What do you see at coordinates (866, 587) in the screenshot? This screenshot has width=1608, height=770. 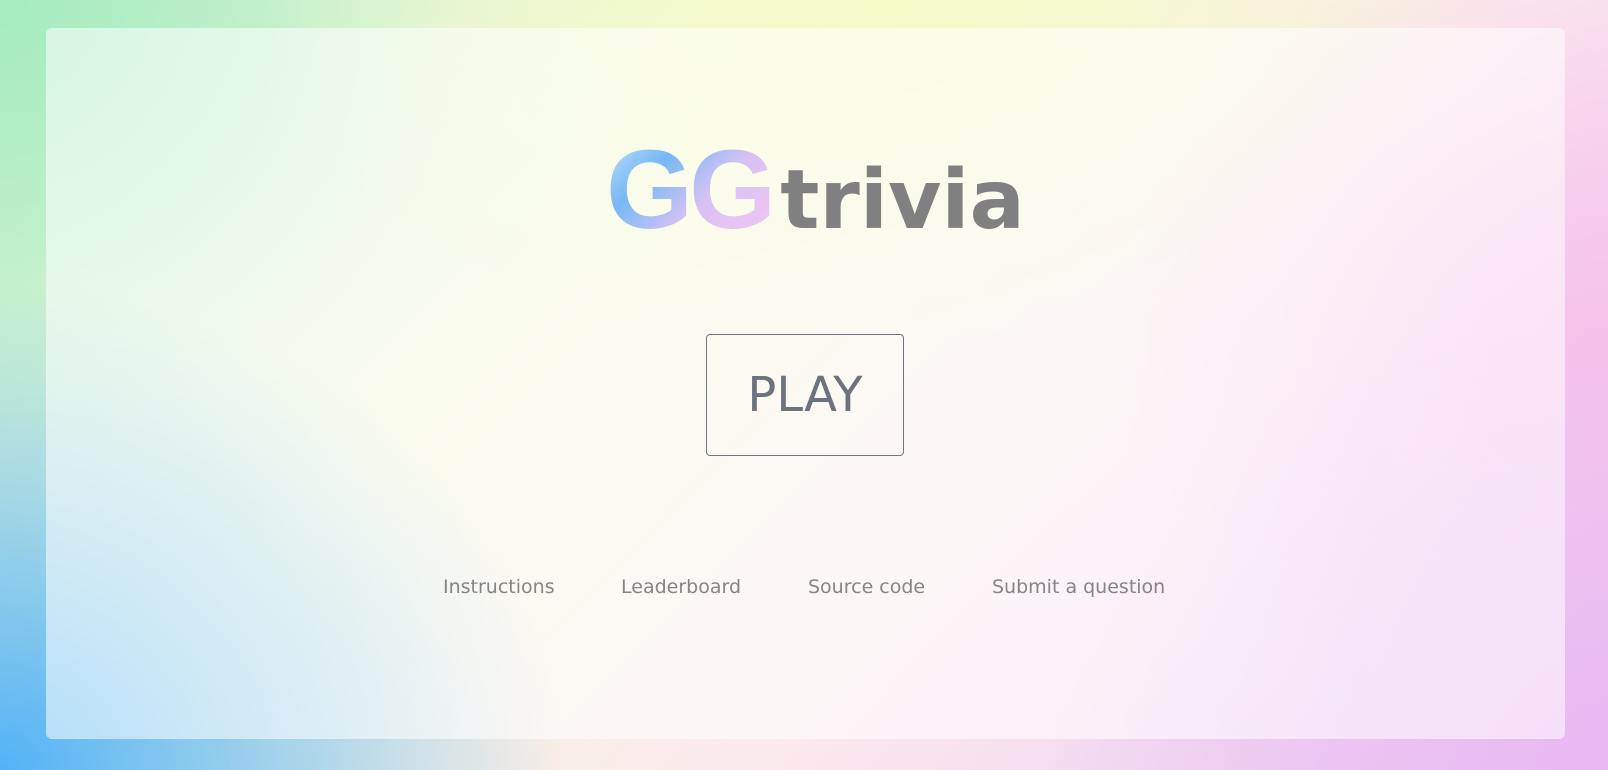 I see `source-code-link: Source code` at bounding box center [866, 587].